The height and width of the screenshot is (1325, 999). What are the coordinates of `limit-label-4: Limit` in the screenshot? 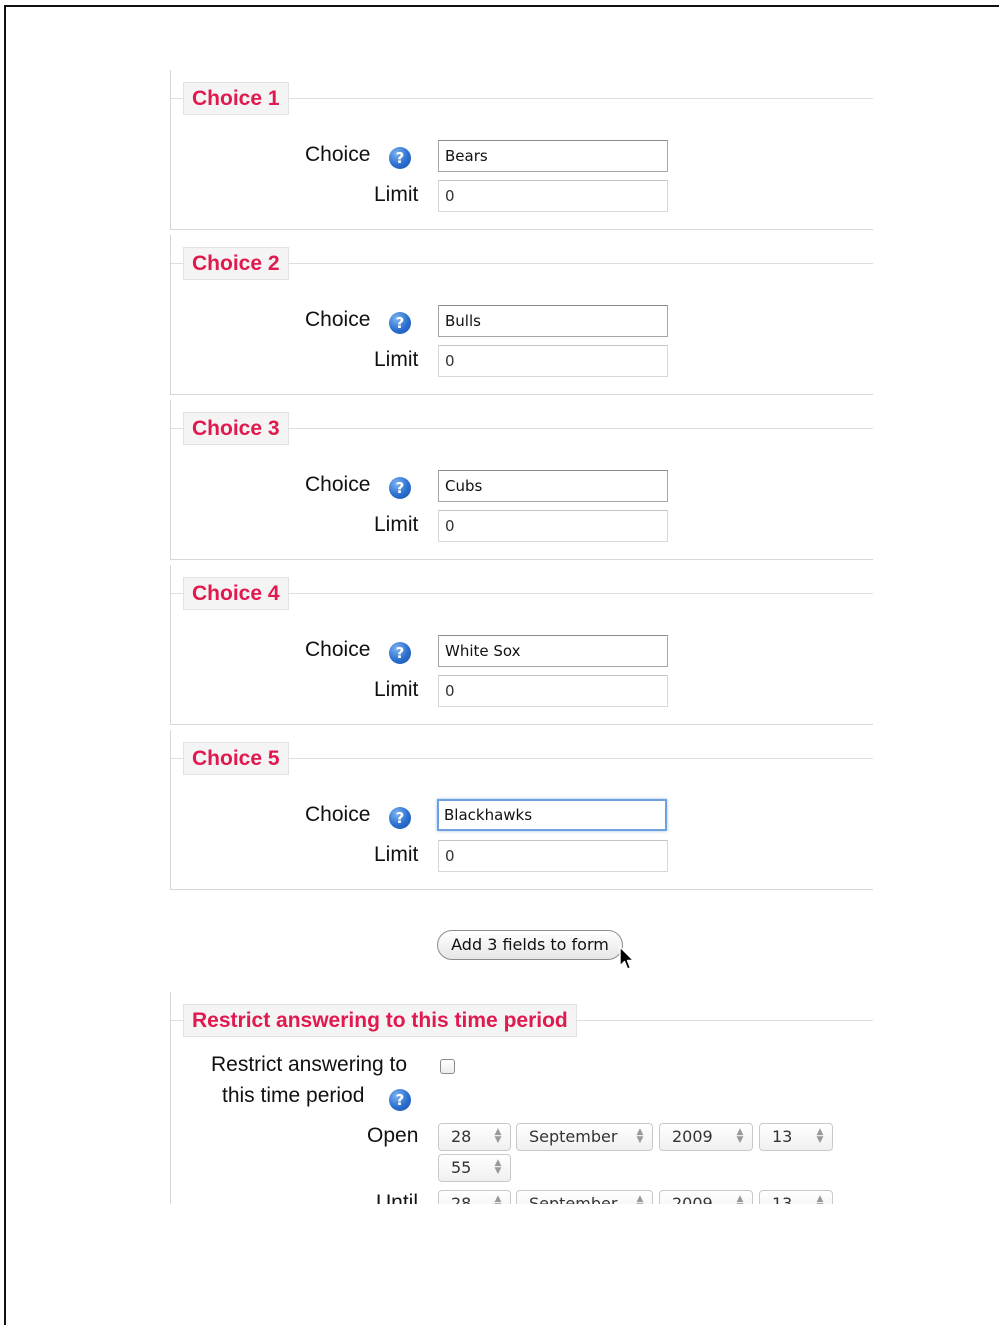 It's located at (396, 689).